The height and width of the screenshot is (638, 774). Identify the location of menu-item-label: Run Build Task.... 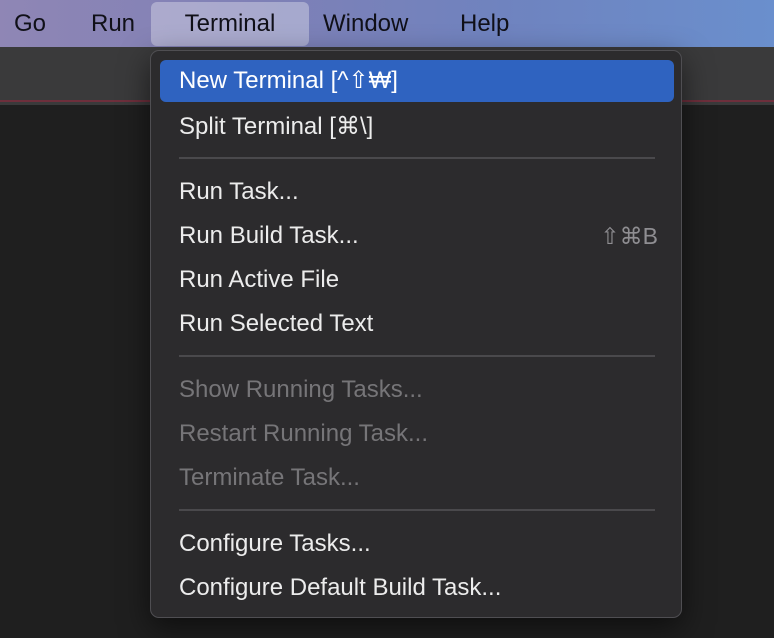
(269, 235).